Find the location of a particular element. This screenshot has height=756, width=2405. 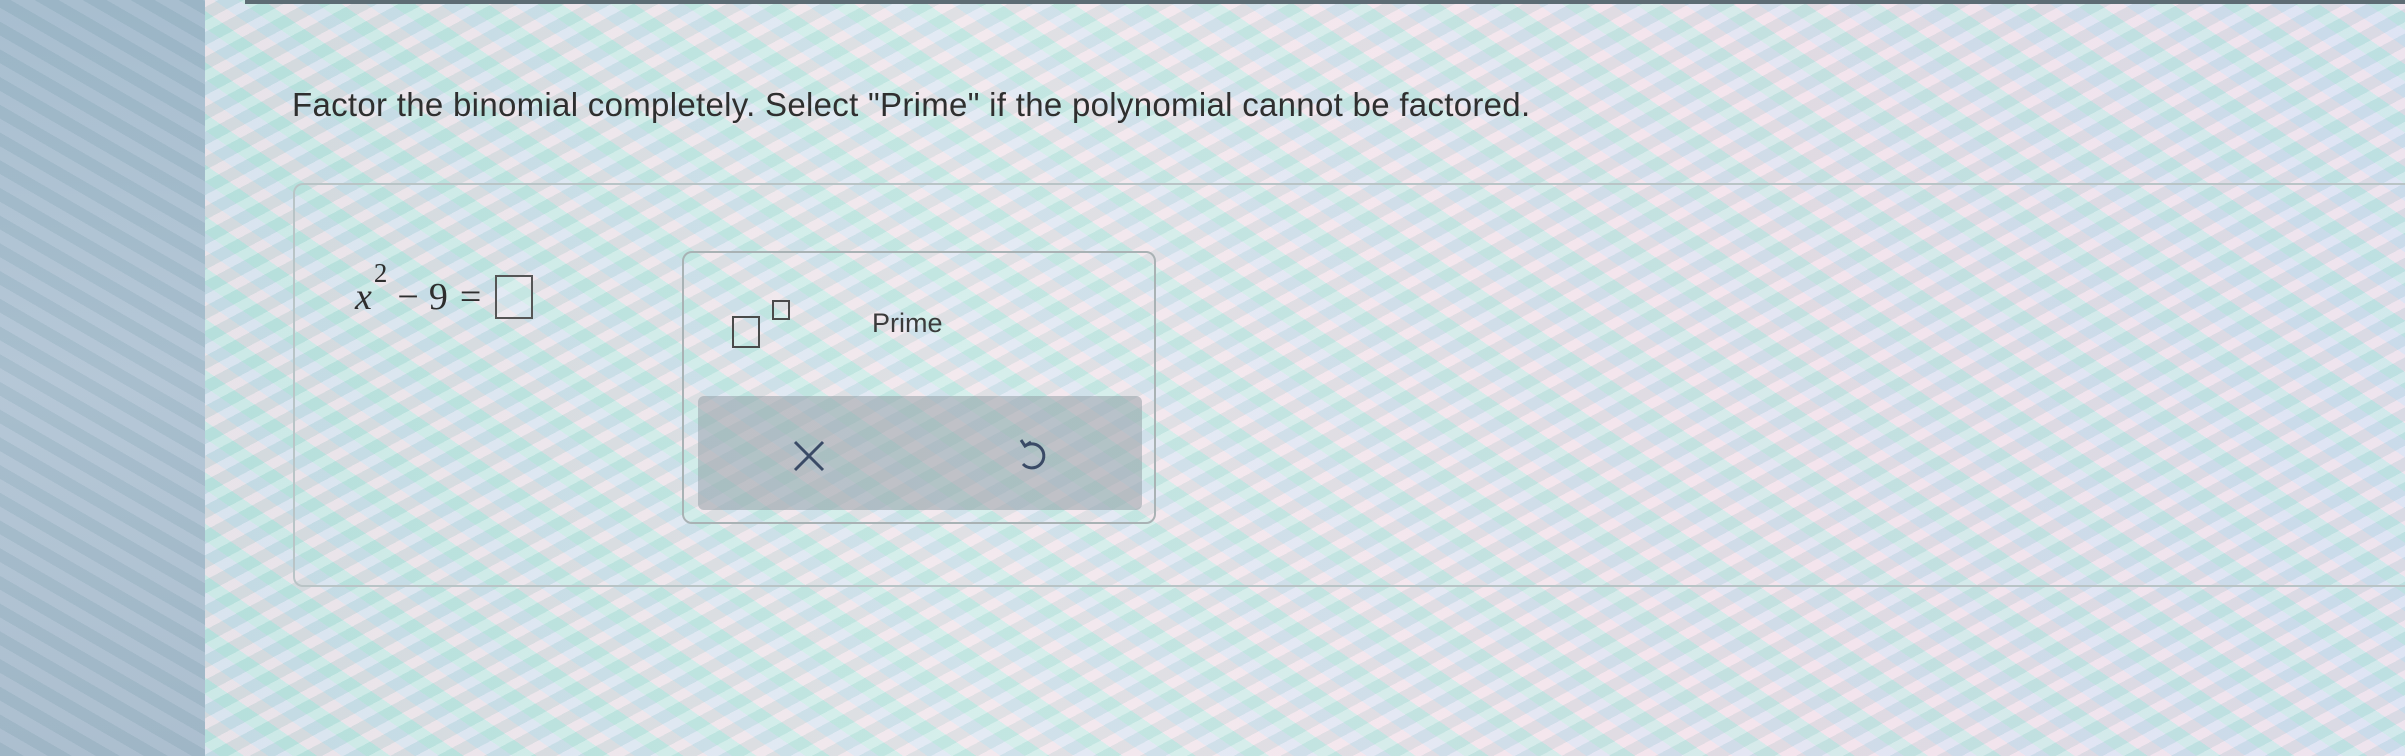

exponent-template-icon is located at coordinates (746, 332).